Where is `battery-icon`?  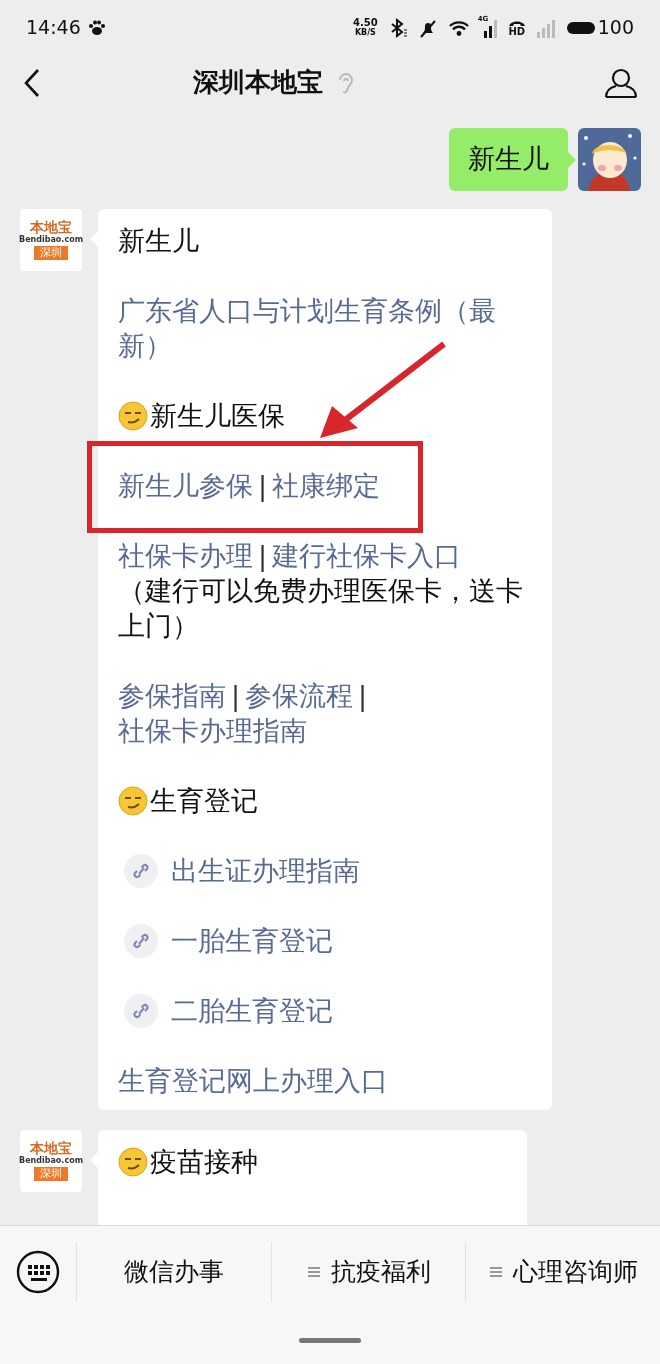
battery-icon is located at coordinates (580, 27).